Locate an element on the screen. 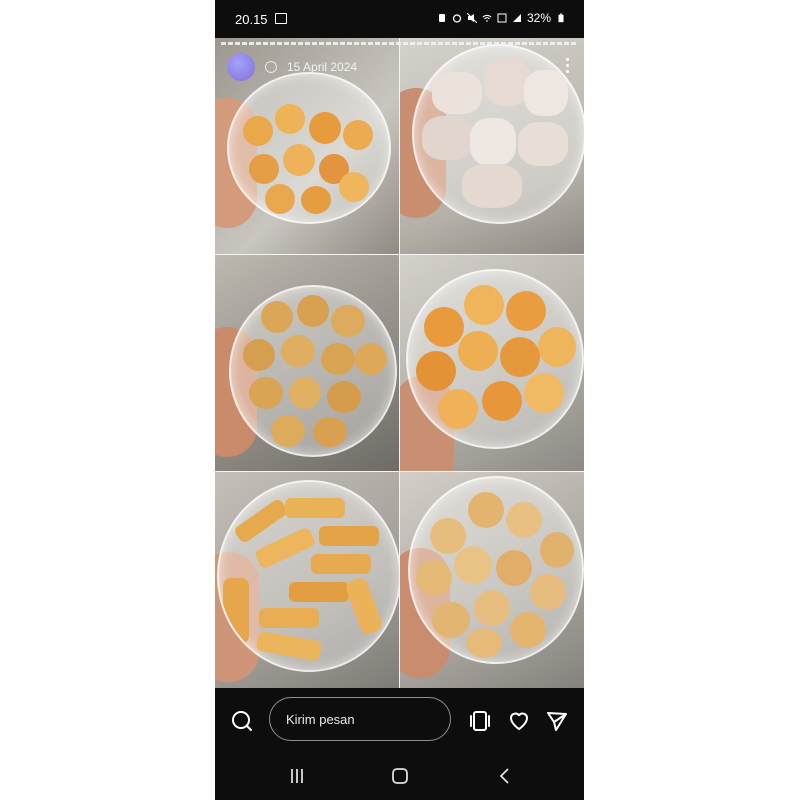  system-nav-bar is located at coordinates (399, 775).